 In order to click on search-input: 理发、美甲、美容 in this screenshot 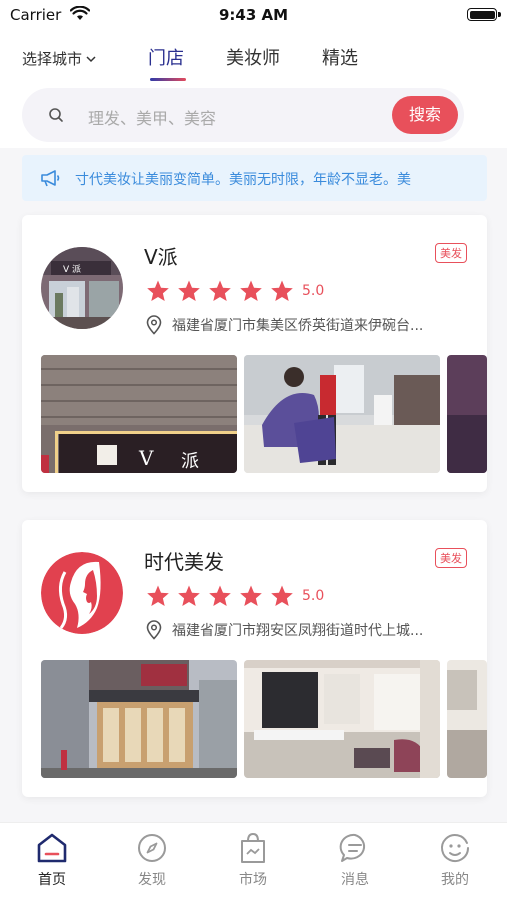, I will do `click(152, 117)`.